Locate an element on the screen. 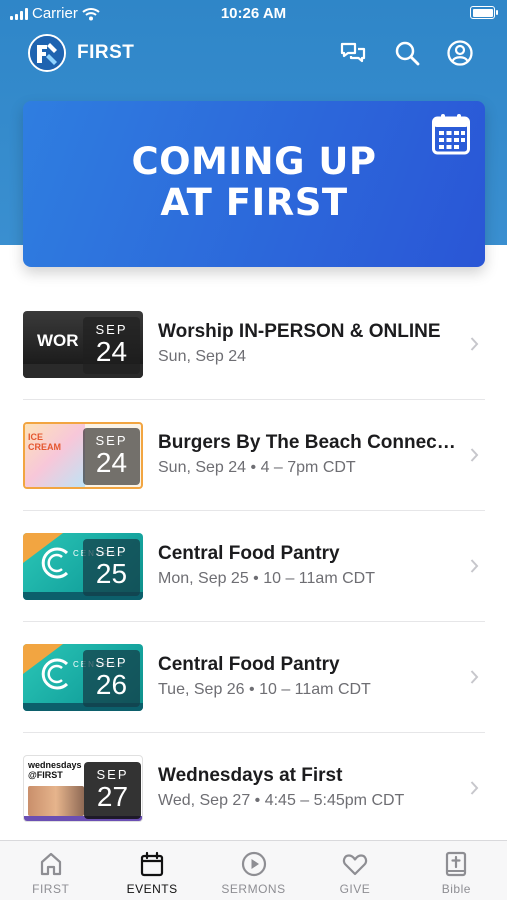 The width and height of the screenshot is (507, 900). tab-sermons: SERMONS is located at coordinates (253, 870).